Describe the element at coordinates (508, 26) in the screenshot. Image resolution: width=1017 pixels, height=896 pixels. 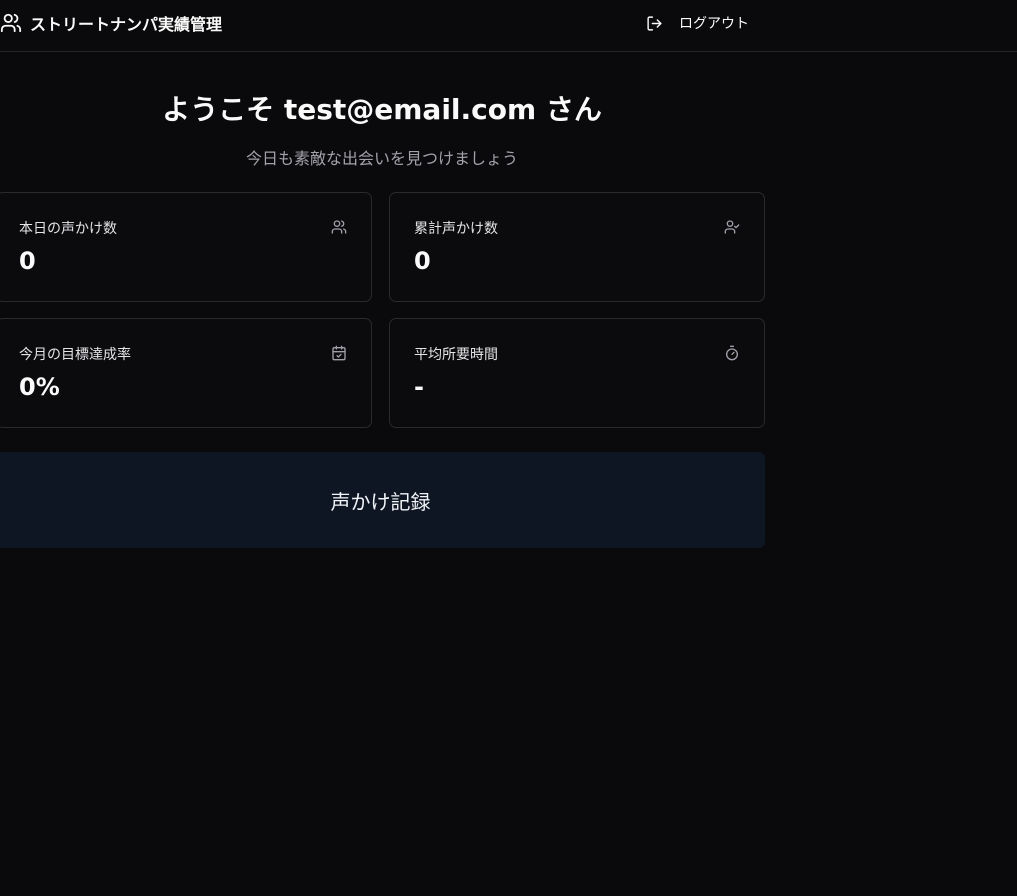
I see `app-header: ストリートナンパ実績管理 ログアウト` at that location.